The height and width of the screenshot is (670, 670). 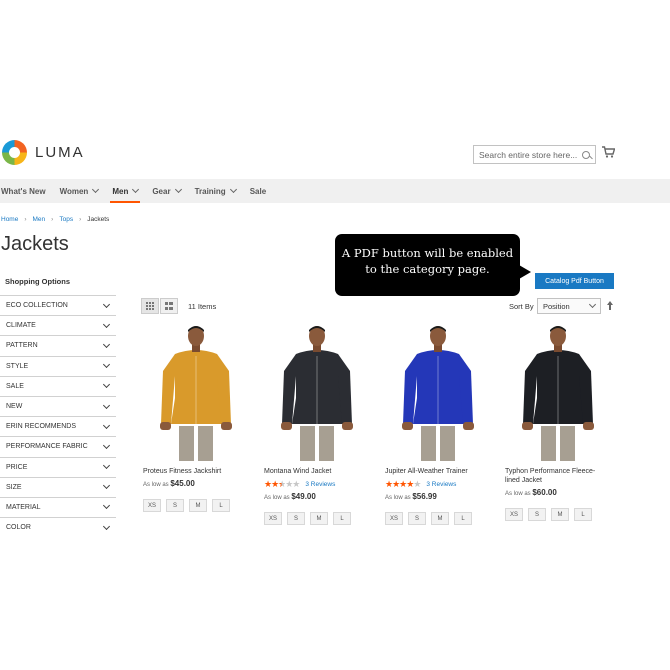 I want to click on filter-climate: CLIMATE, so click(x=58, y=325).